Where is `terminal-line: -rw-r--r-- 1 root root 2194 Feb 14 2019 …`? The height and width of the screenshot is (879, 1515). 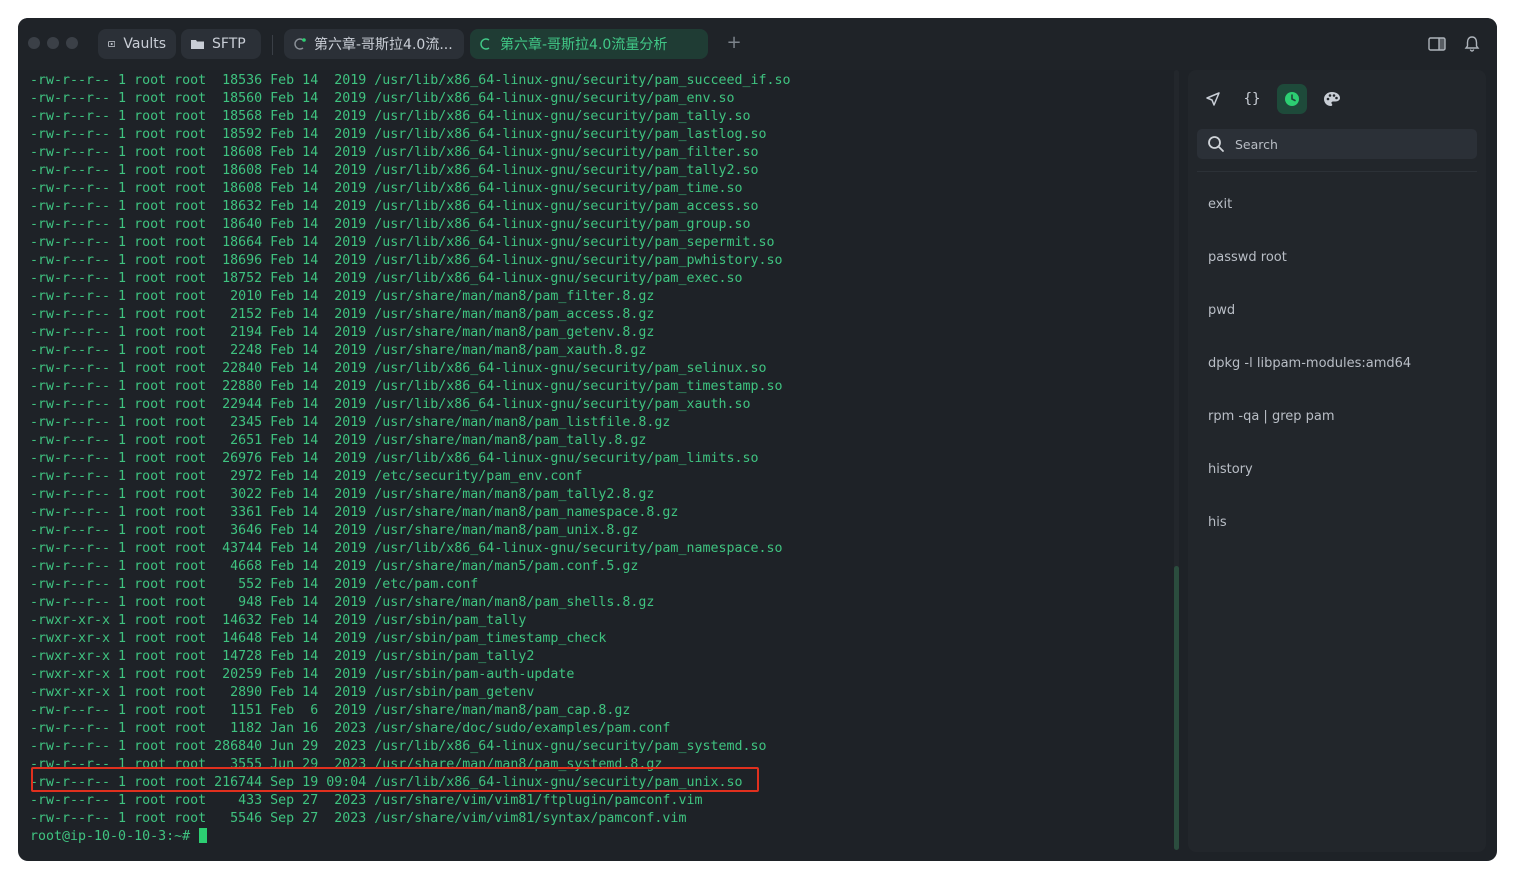
terminal-line: -rw-r--r-- 1 root root 2194 Feb 14 2019 … is located at coordinates (342, 332).